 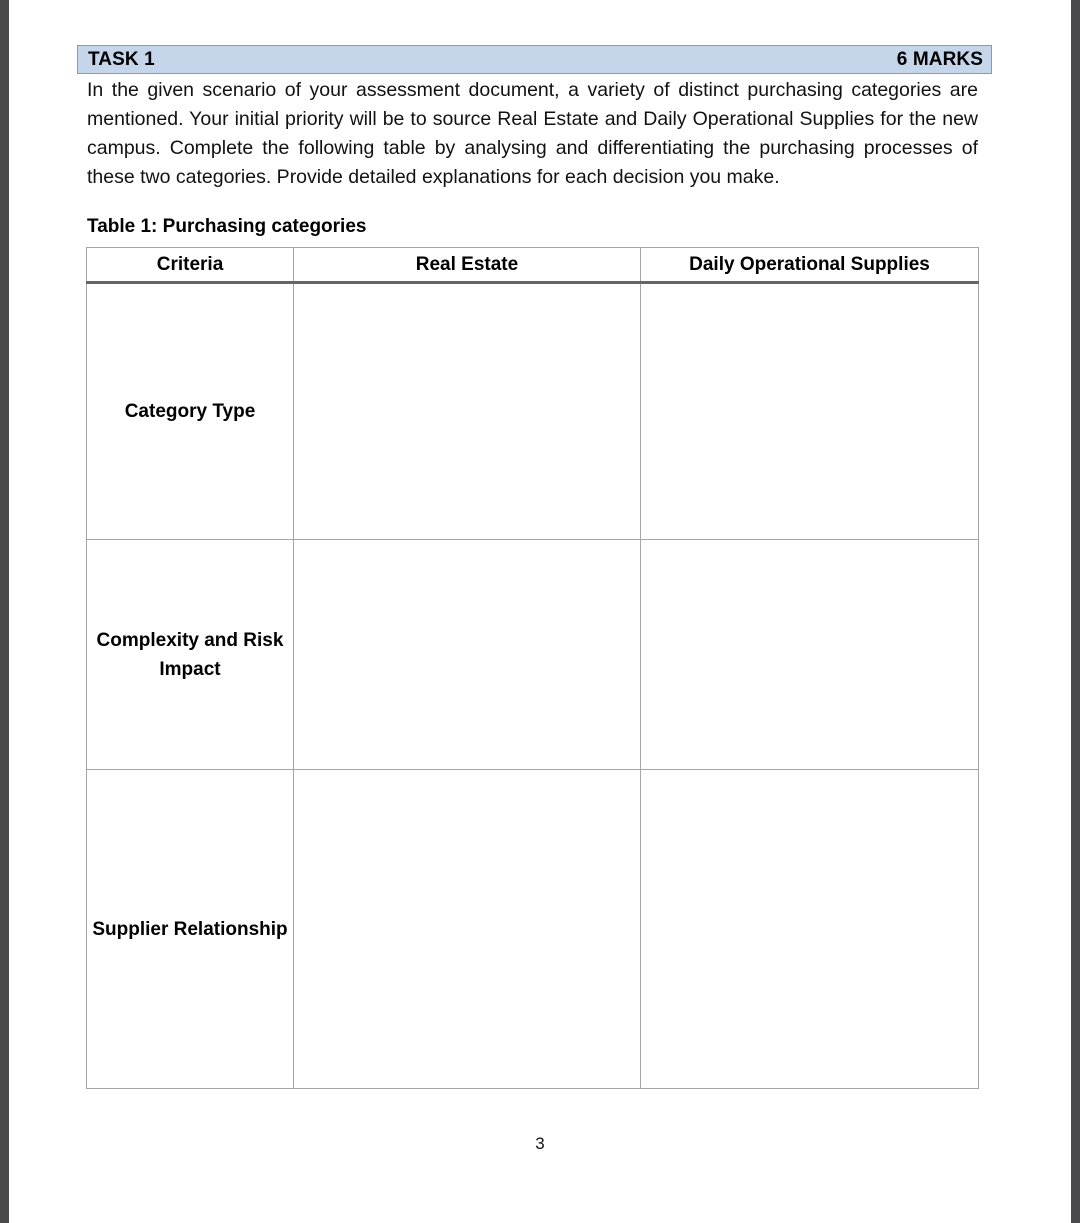 What do you see at coordinates (809, 265) in the screenshot?
I see `column-header-daily-operational-supplies: Daily Operational Supplies` at bounding box center [809, 265].